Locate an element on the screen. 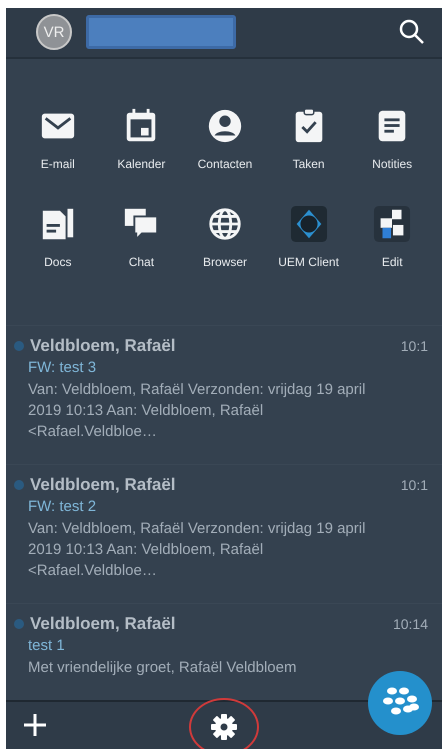 The height and width of the screenshot is (749, 442). app-label: UEM Client is located at coordinates (308, 261).